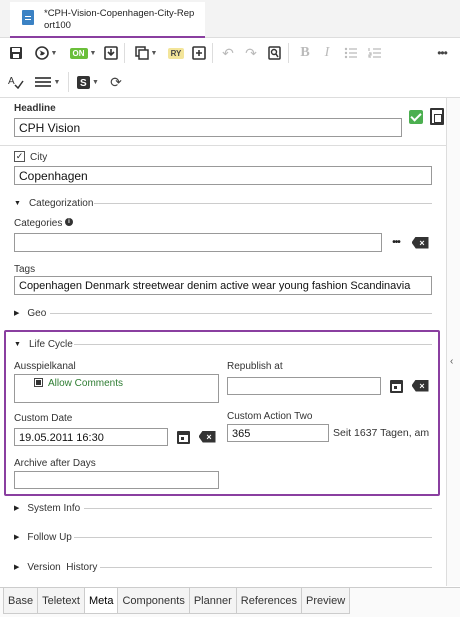 This screenshot has width=460, height=617. Describe the element at coordinates (35, 108) in the screenshot. I see `headline-label: Headline` at that location.